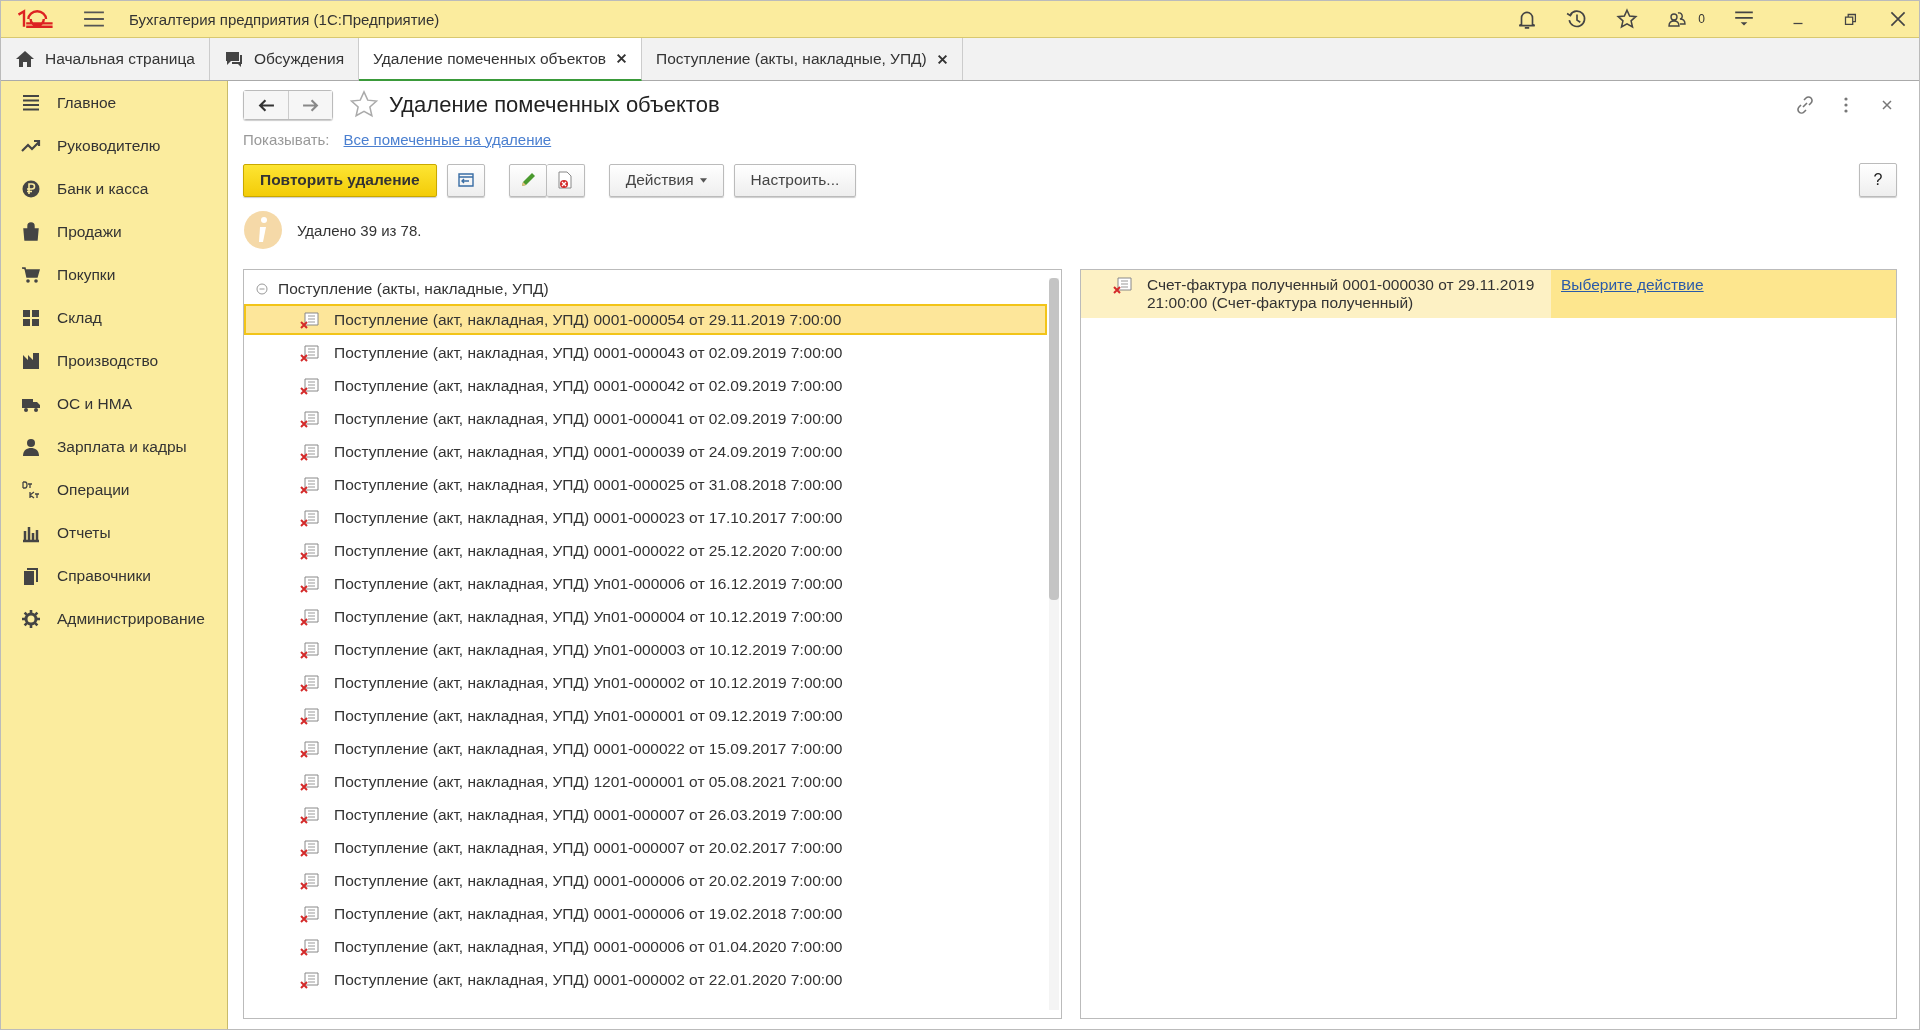 This screenshot has width=1920, height=1030. I want to click on sidebar-item: Зарплата и кадры, so click(114, 446).